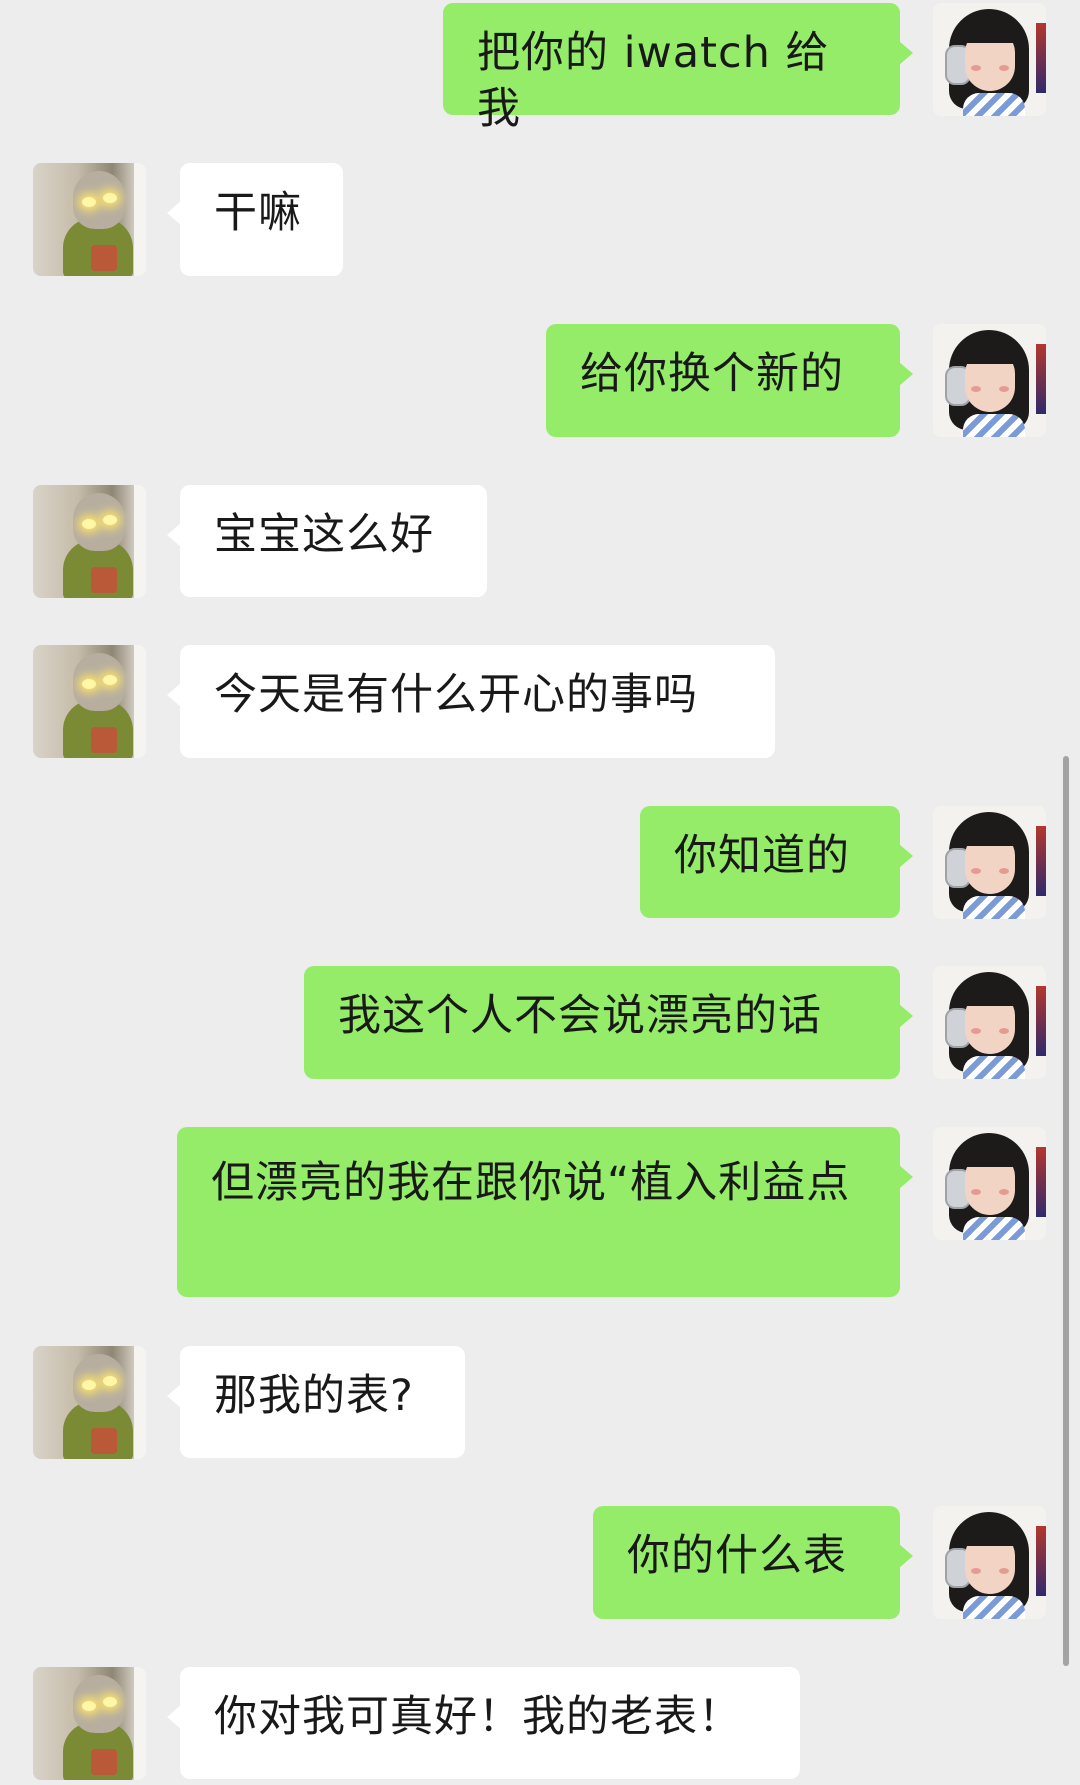 This screenshot has width=1080, height=1785. What do you see at coordinates (776, 862) in the screenshot?
I see `message-bubble-sent: 你知道的` at bounding box center [776, 862].